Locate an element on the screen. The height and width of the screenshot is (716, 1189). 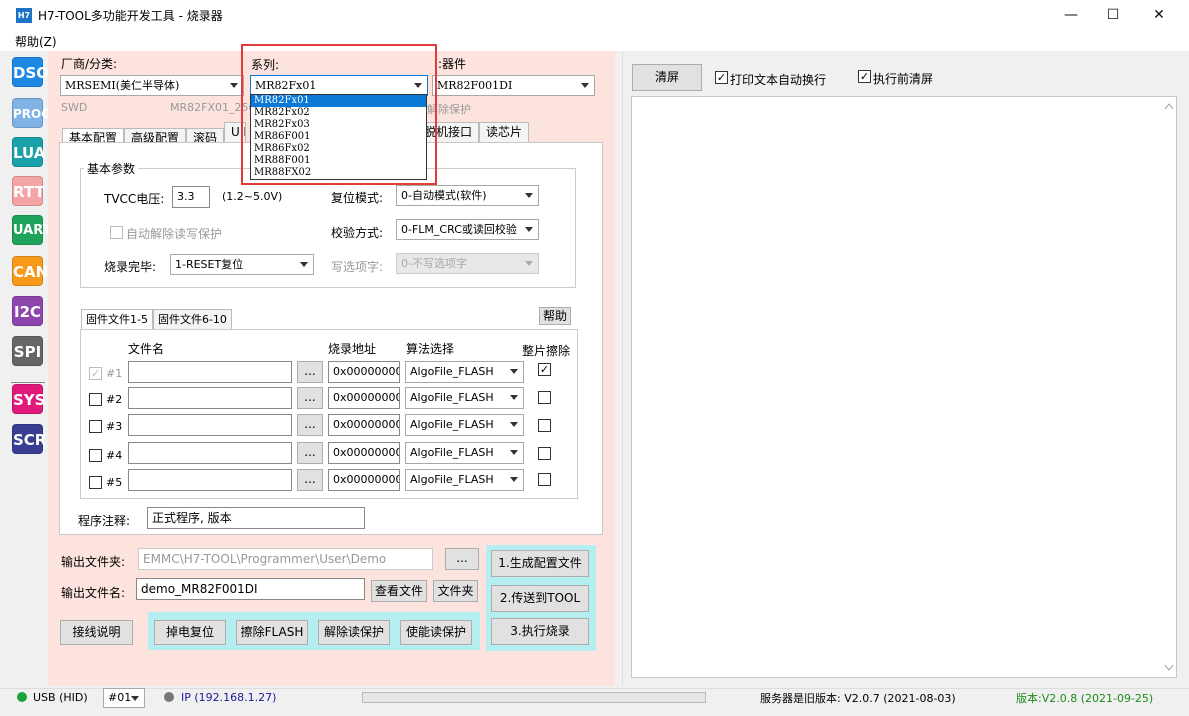
nav-dso-button: DSO is located at coordinates (30, 72).